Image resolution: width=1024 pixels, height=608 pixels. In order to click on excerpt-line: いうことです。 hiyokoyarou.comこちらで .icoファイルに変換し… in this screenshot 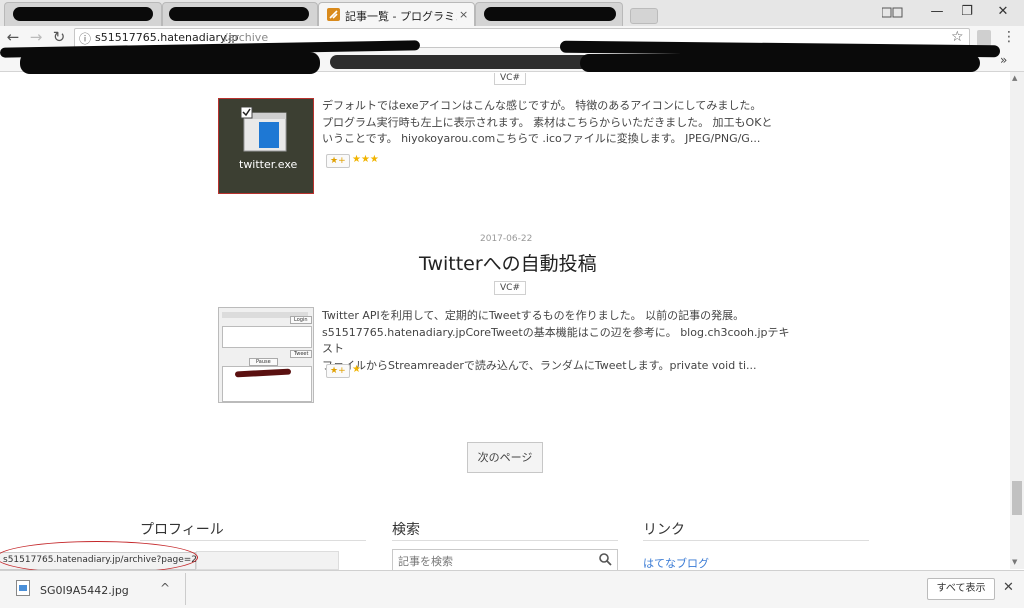, I will do `click(541, 138)`.